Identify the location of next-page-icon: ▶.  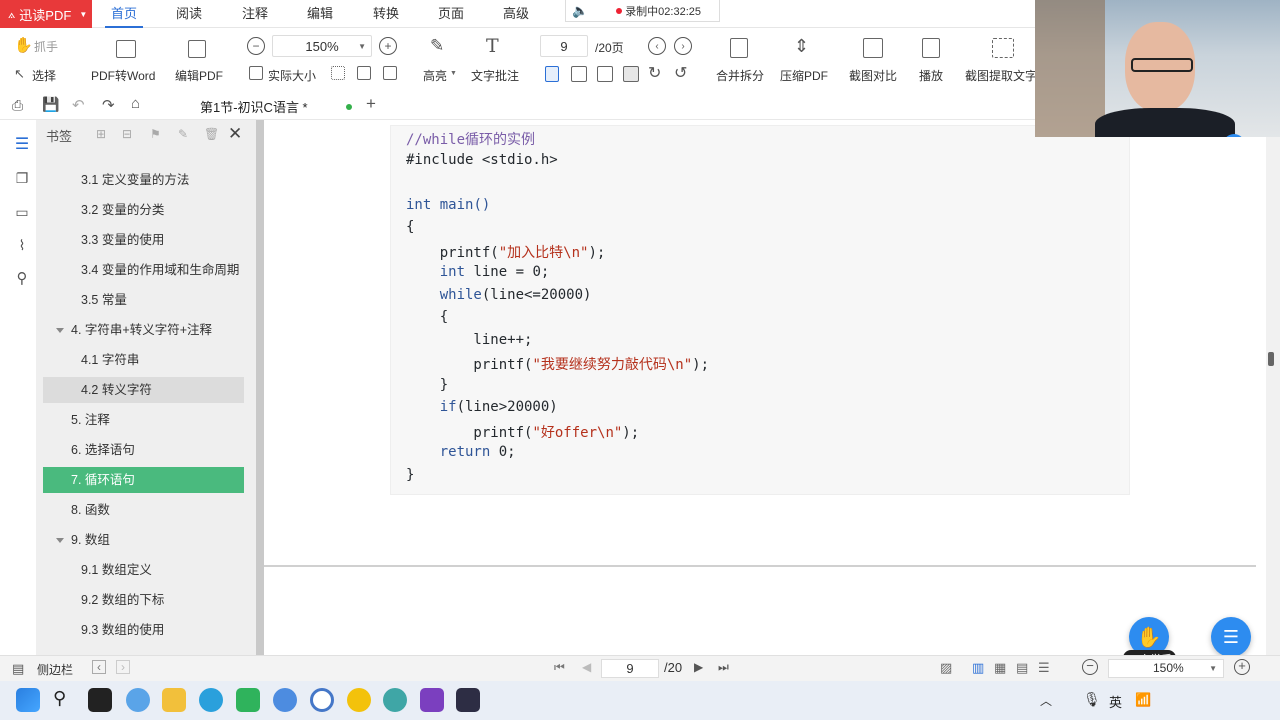
(698, 667).